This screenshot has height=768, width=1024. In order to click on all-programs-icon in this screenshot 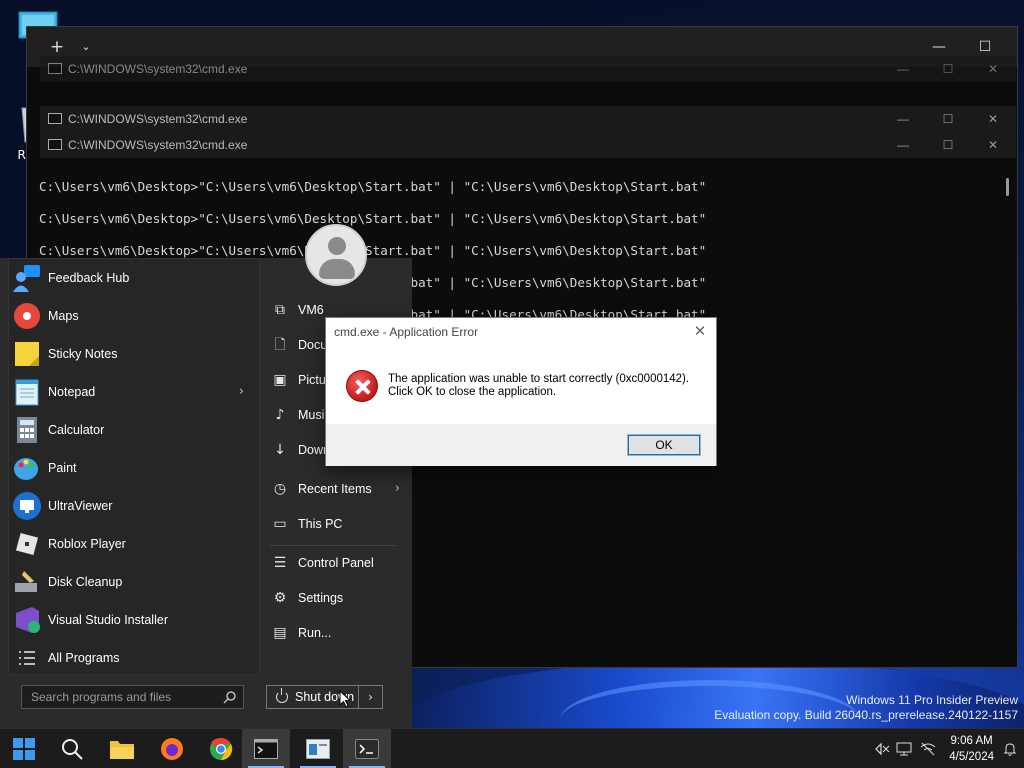, I will do `click(27, 658)`.